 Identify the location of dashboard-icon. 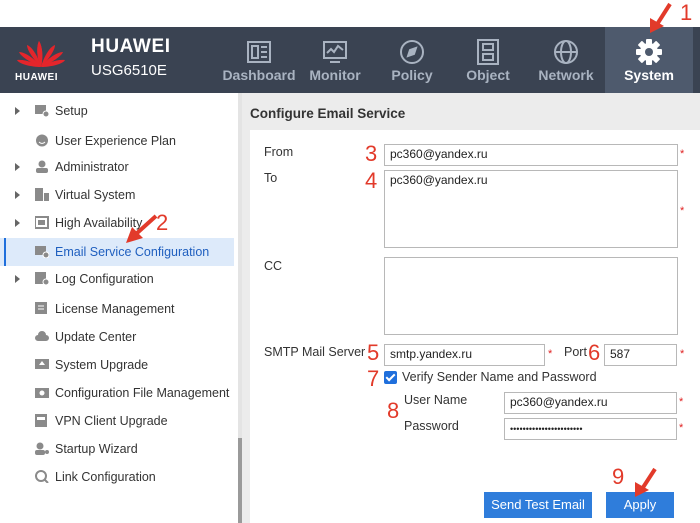
(259, 52).